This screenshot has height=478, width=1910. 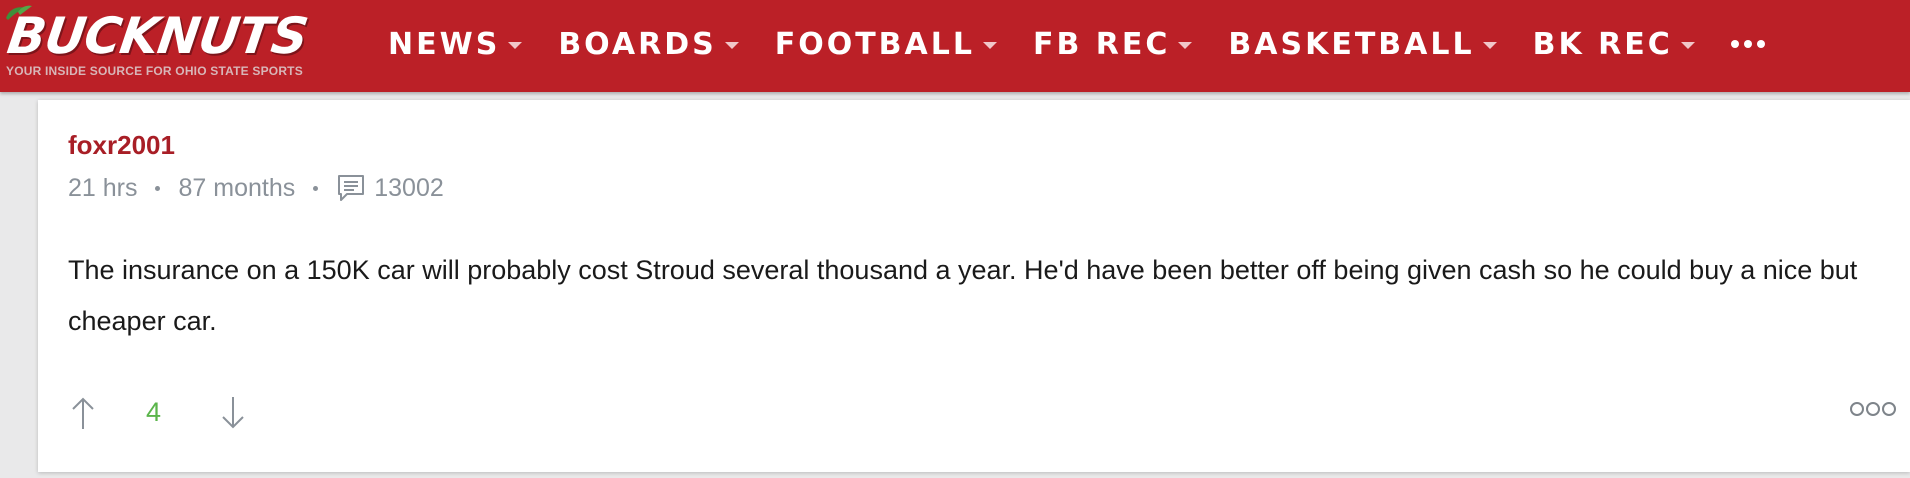 I want to click on nav-item-label: FB REC, so click(x=1101, y=44).